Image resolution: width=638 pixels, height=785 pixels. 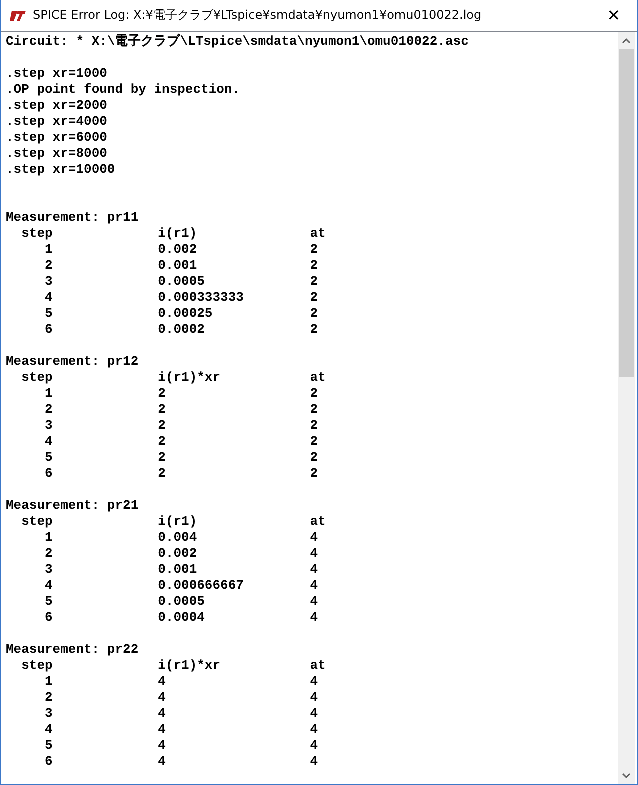 I want to click on table-cell: 0.004, so click(x=178, y=537).